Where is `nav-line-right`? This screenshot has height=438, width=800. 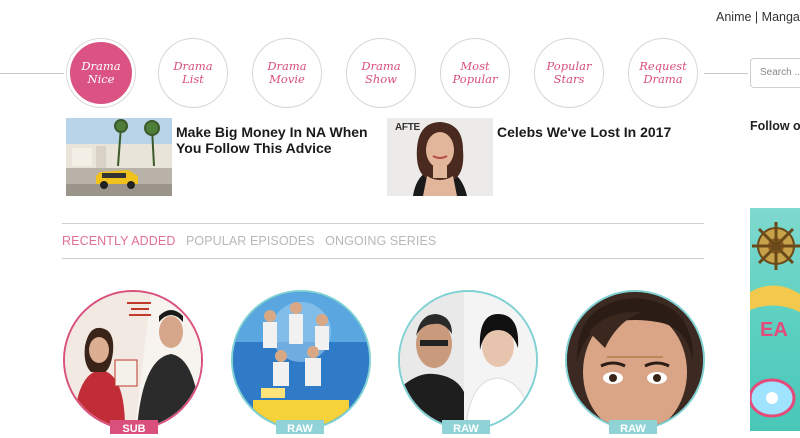
nav-line-right is located at coordinates (726, 73).